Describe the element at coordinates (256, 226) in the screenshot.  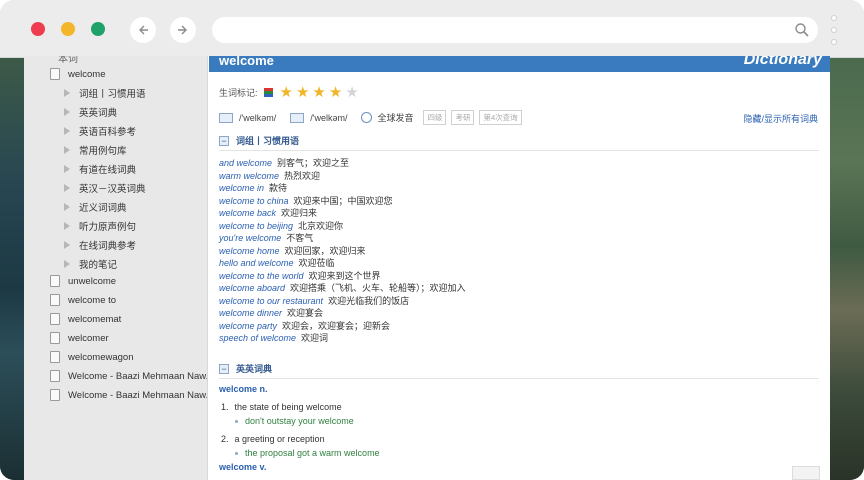
I see `phrase-en-link: welcome to beijing` at that location.